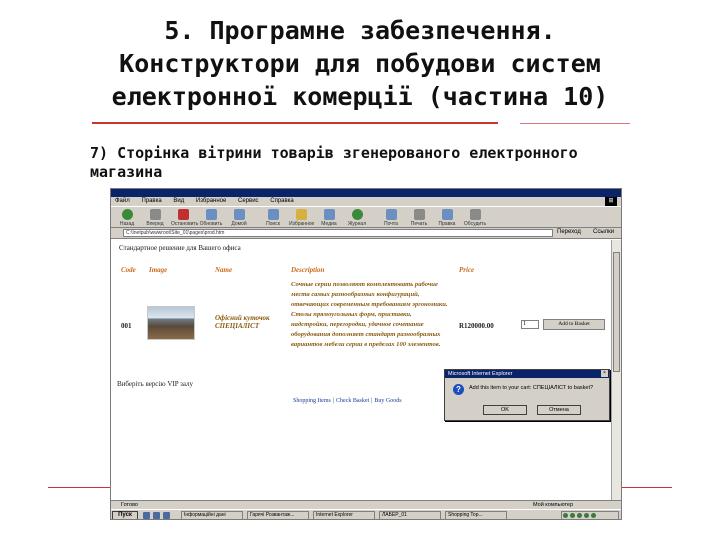  What do you see at coordinates (530, 324) in the screenshot?
I see `quantity-input: 1` at bounding box center [530, 324].